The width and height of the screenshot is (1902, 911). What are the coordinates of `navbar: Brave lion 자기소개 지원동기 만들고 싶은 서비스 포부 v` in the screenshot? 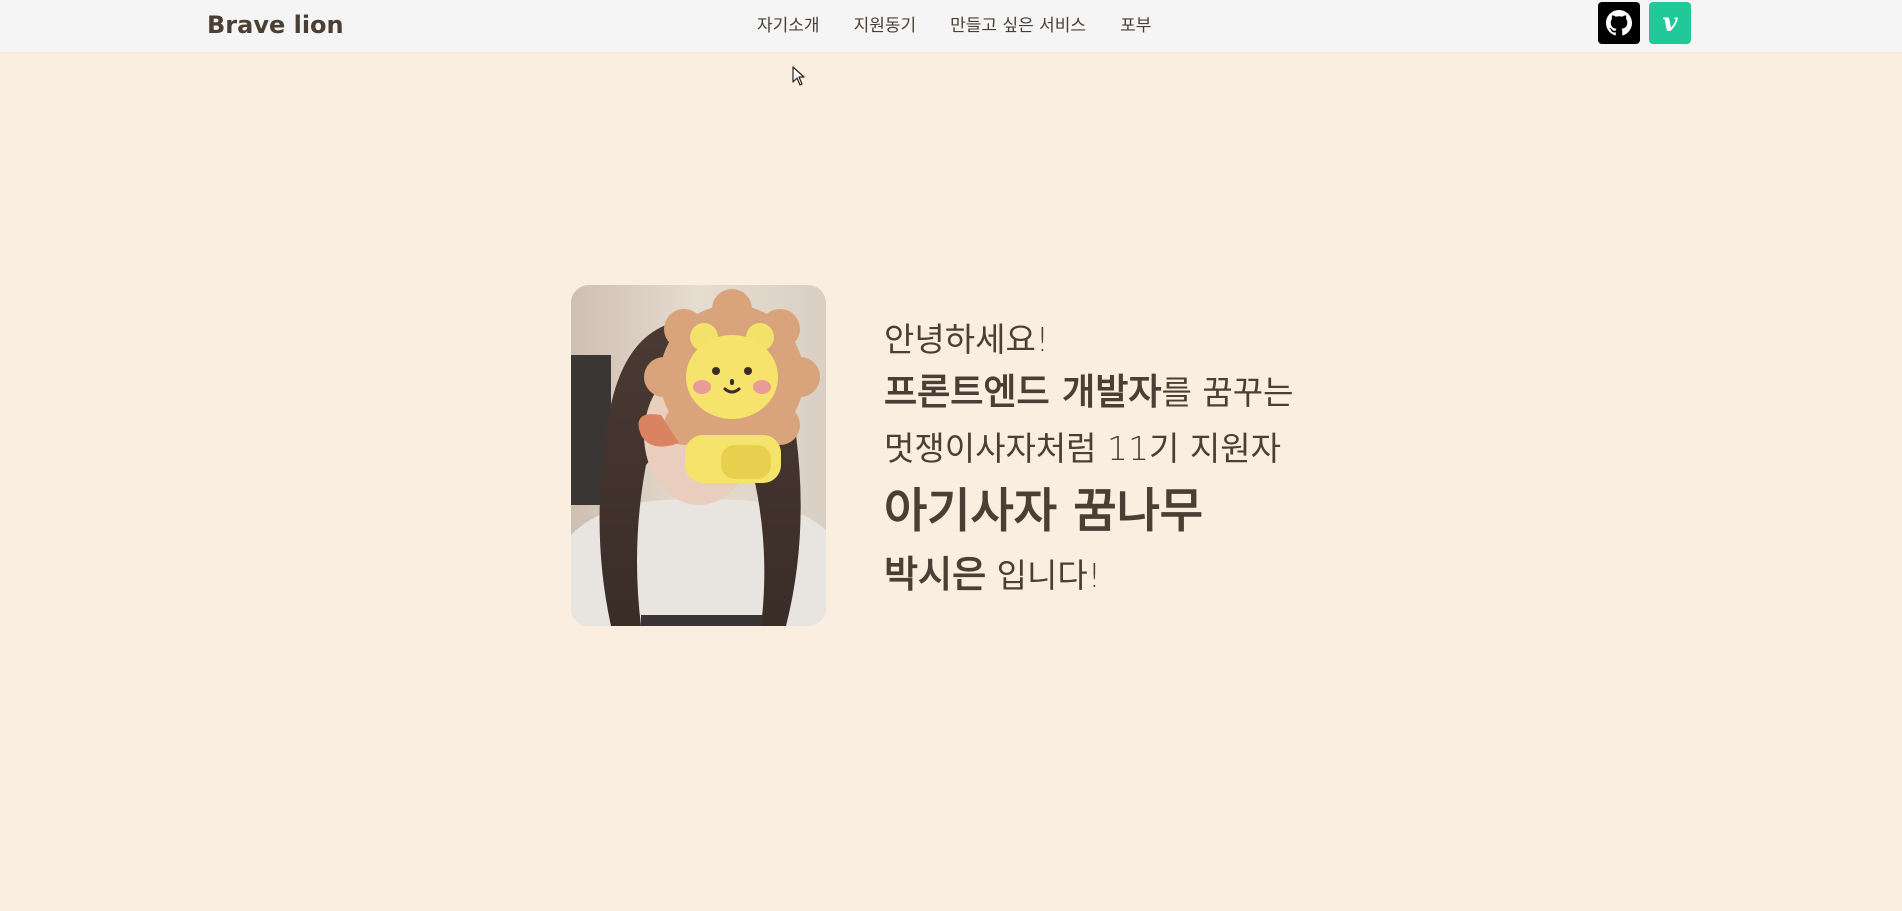 It's located at (951, 26).